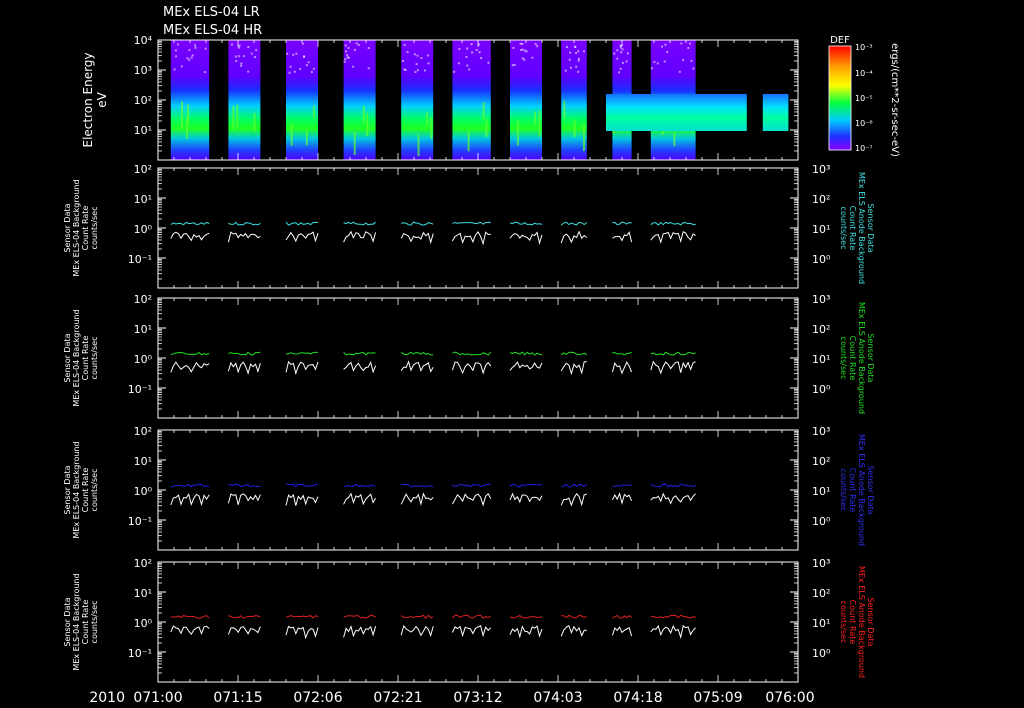 The width and height of the screenshot is (1024, 708). I want to click on p4-y2label-3: Count Rate, so click(852, 622).